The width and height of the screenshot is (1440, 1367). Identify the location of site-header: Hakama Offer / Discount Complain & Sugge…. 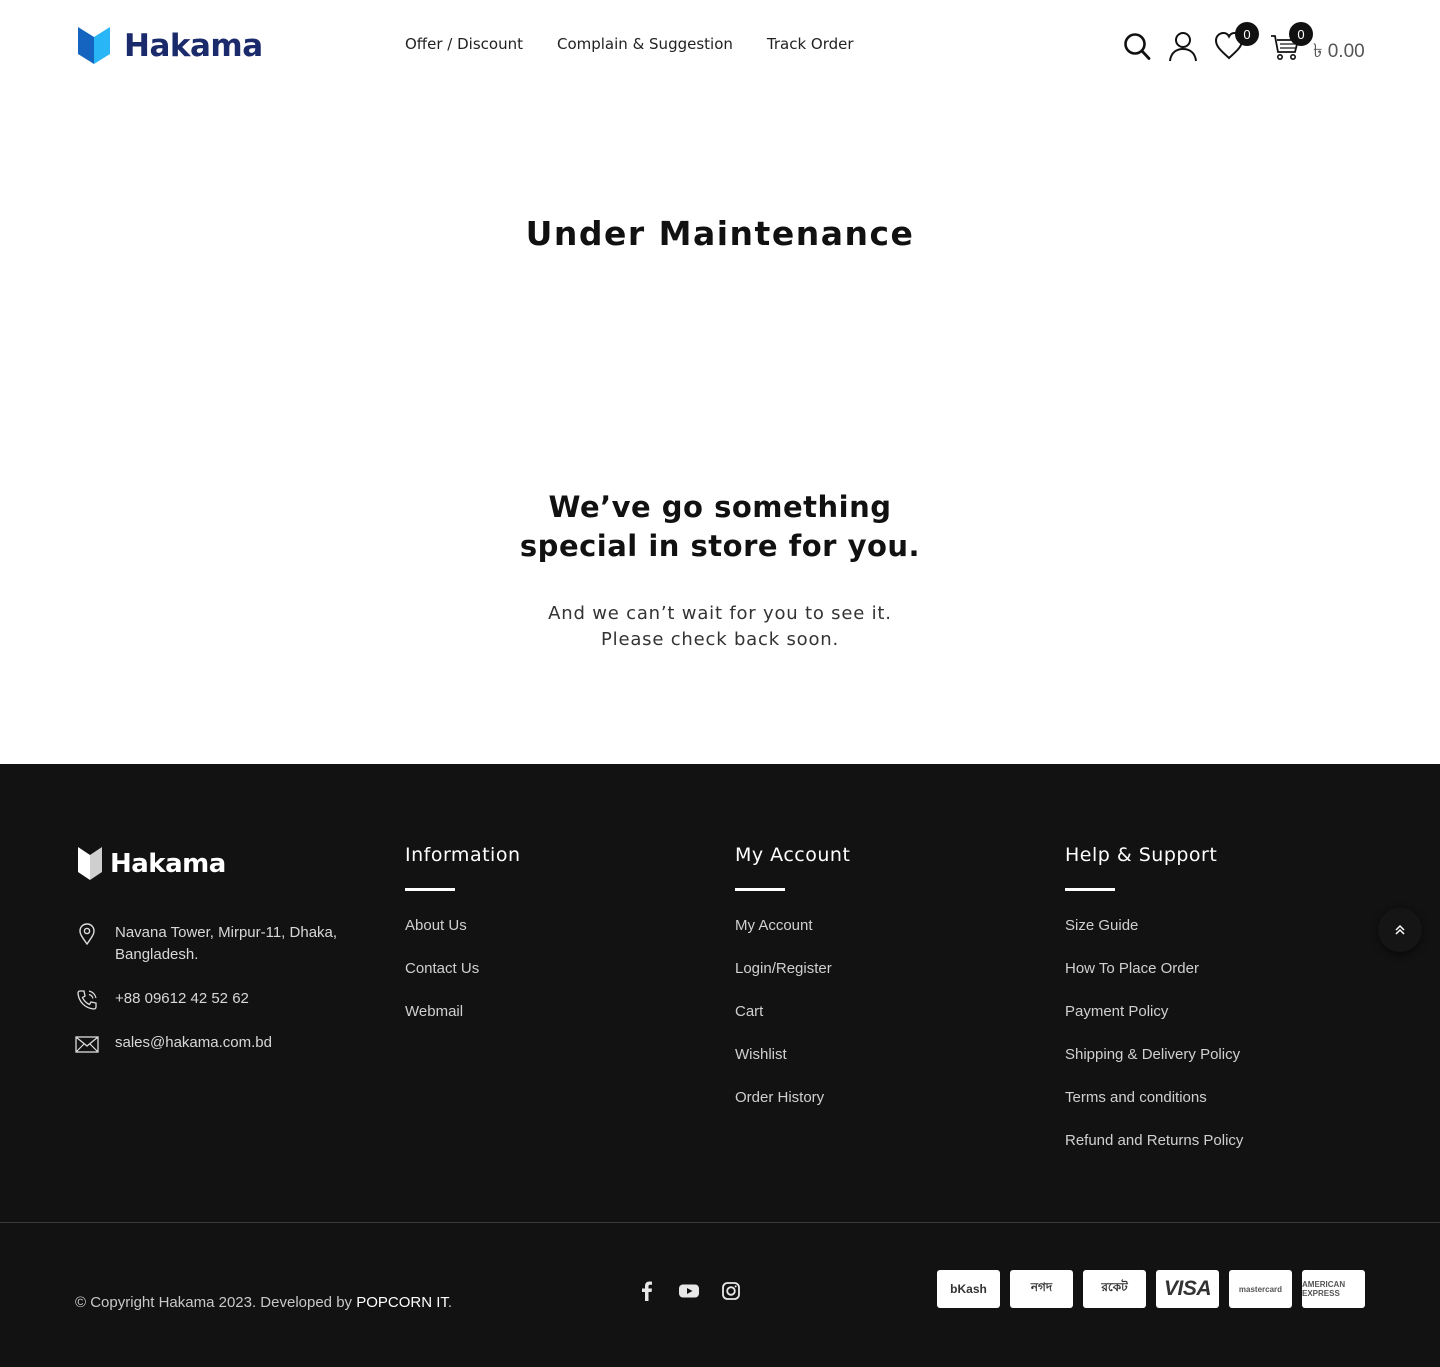
(720, 46).